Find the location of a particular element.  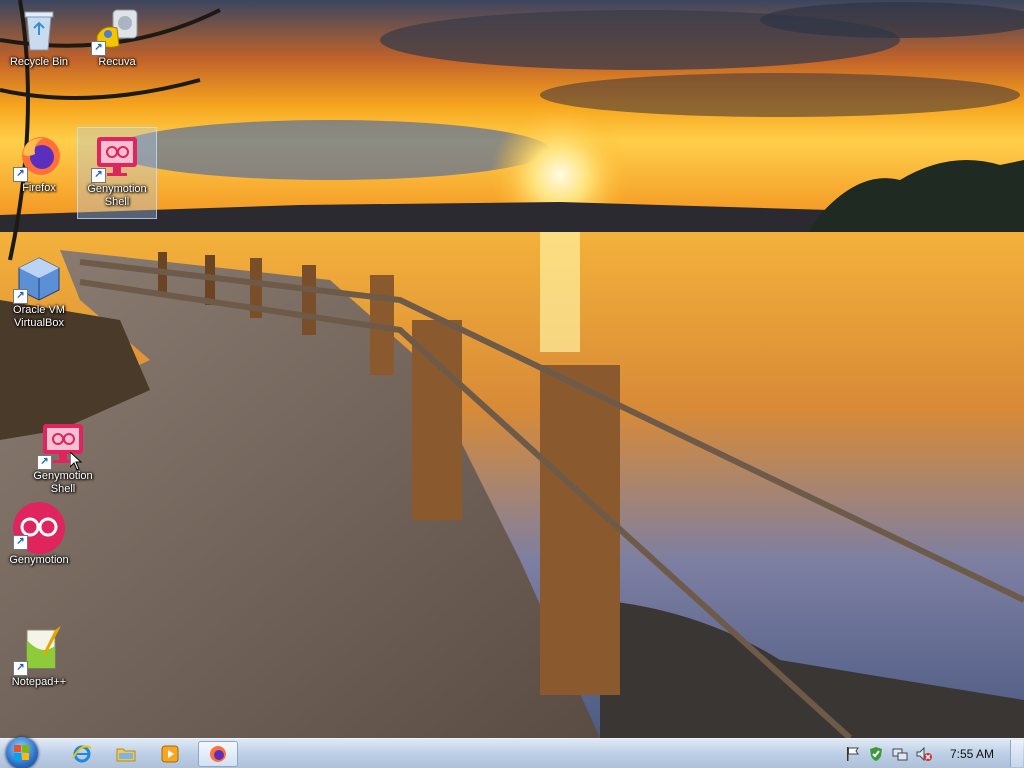

recycle-bin-icon is located at coordinates (39, 30).